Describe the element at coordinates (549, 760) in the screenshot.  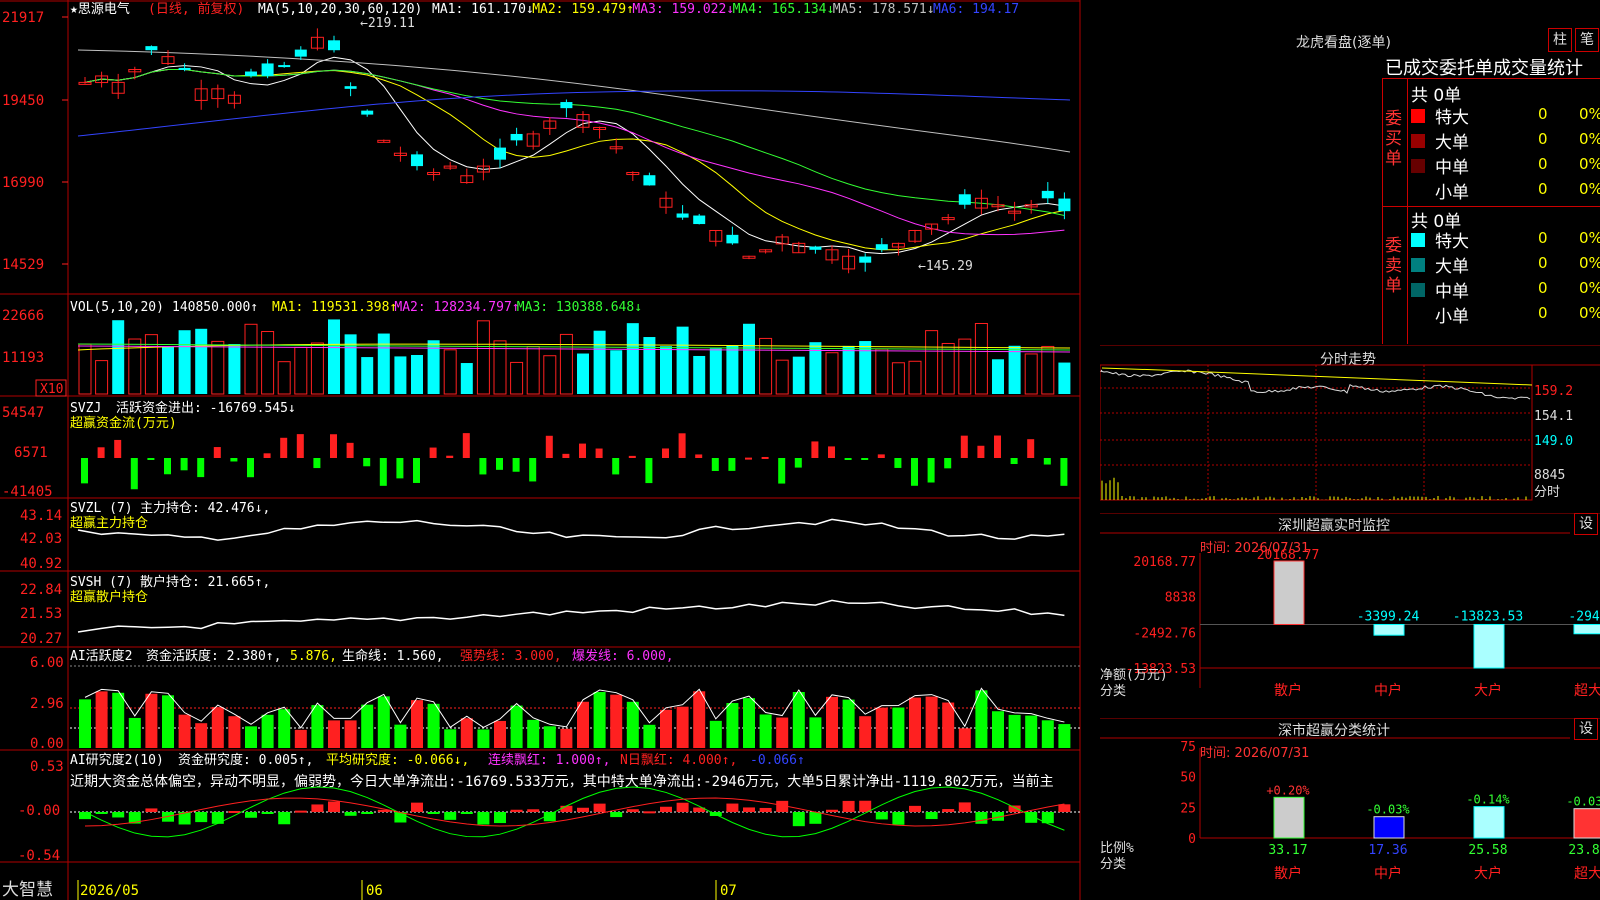
I see `ai-red-value: 连续飘红: 1.000↑,` at that location.